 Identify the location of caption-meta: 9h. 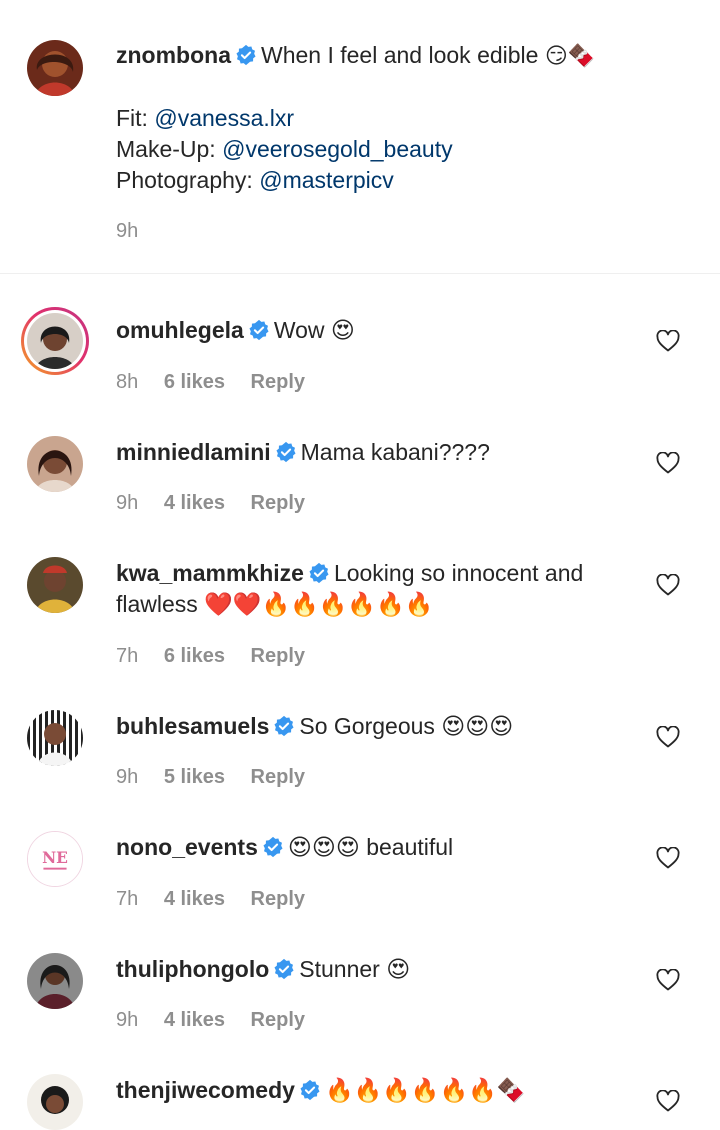
(137, 231).